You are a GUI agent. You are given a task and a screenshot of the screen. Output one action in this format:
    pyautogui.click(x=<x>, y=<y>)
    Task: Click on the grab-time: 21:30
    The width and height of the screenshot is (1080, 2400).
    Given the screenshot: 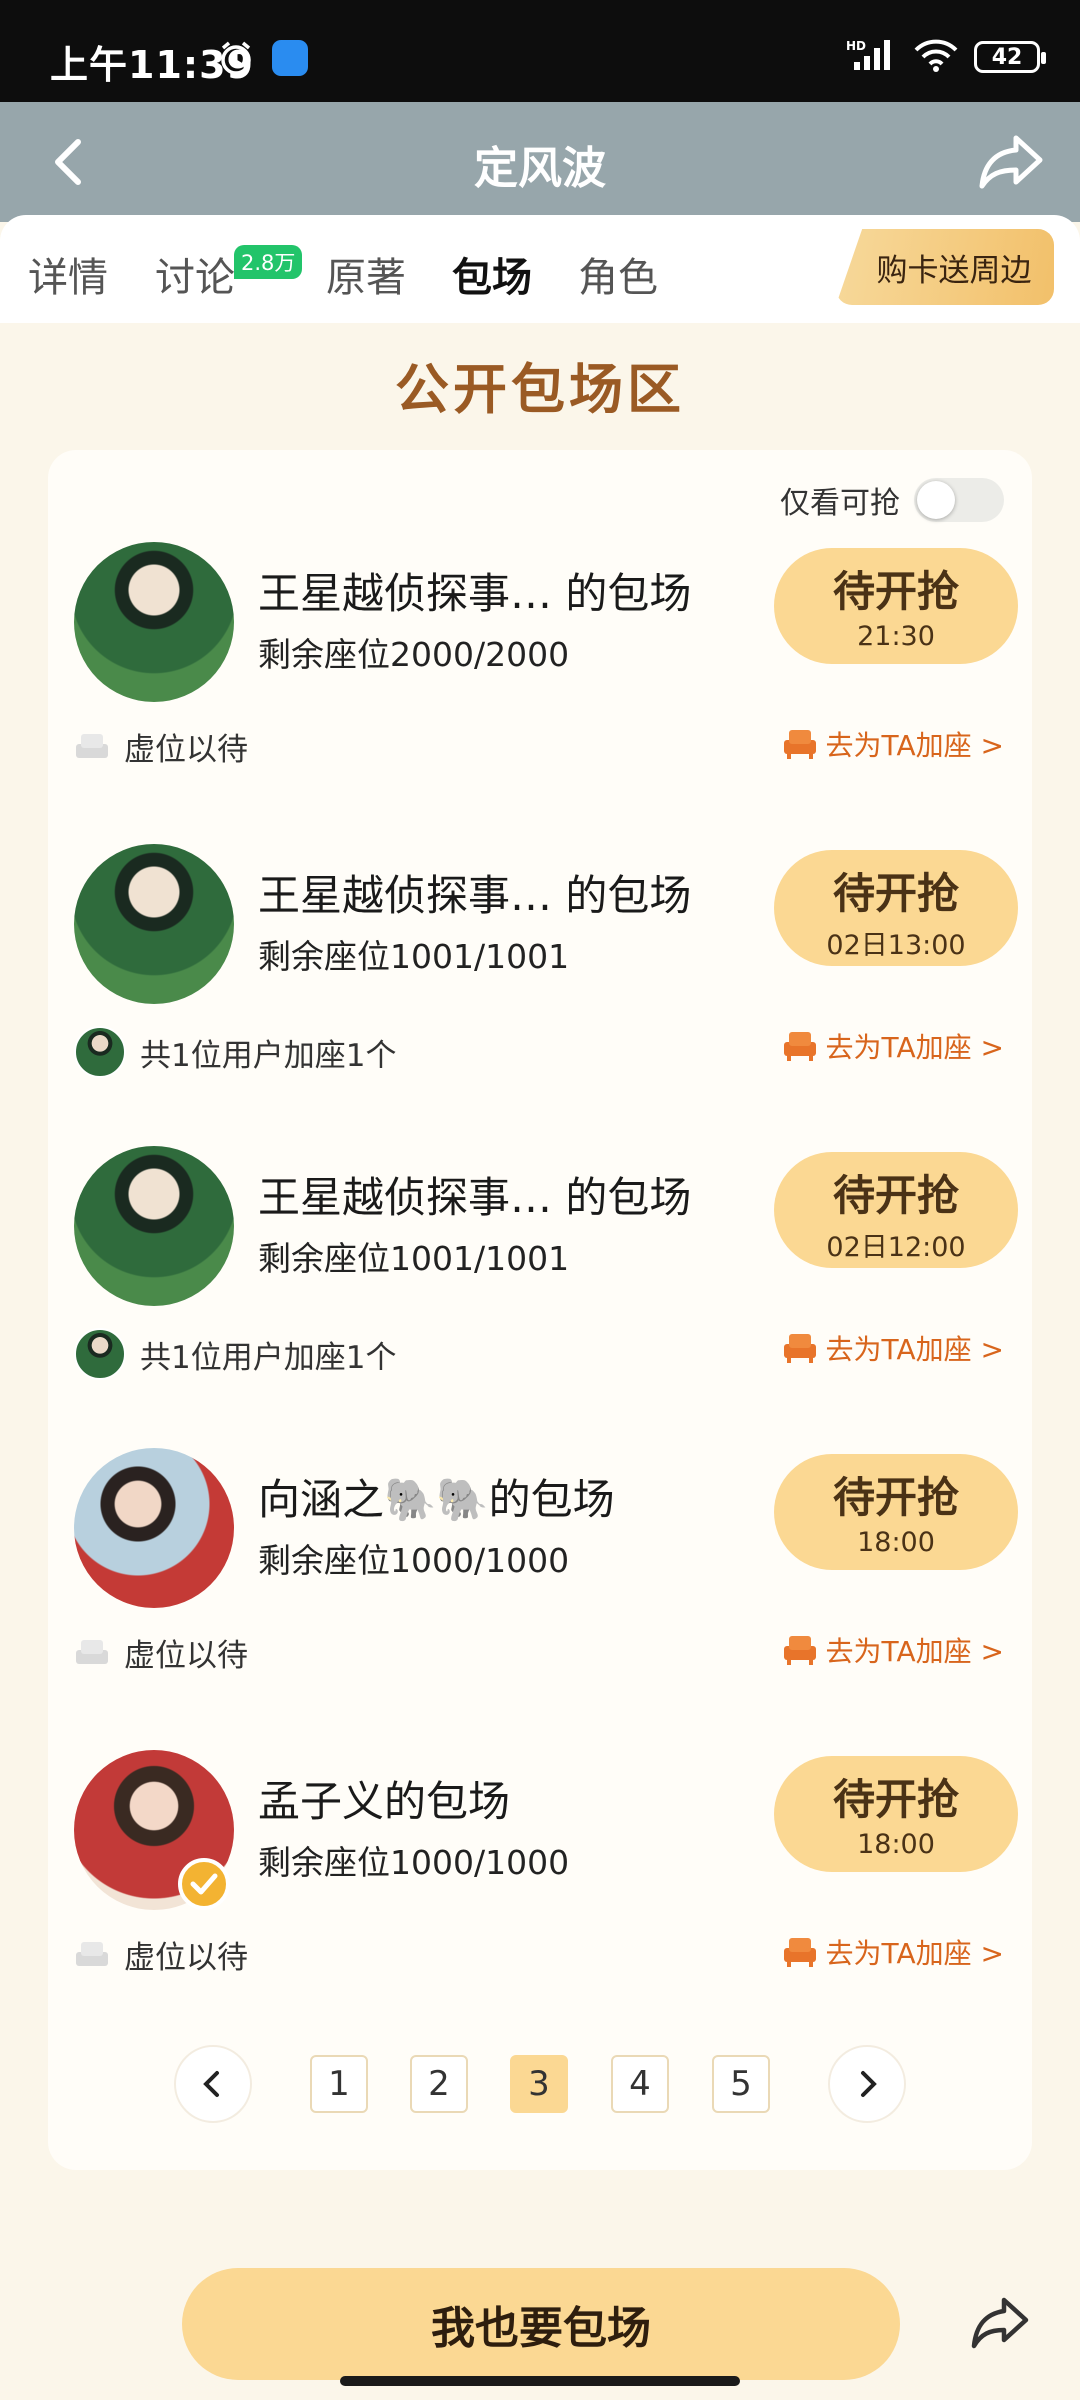 What is the action you would take?
    pyautogui.click(x=896, y=636)
    